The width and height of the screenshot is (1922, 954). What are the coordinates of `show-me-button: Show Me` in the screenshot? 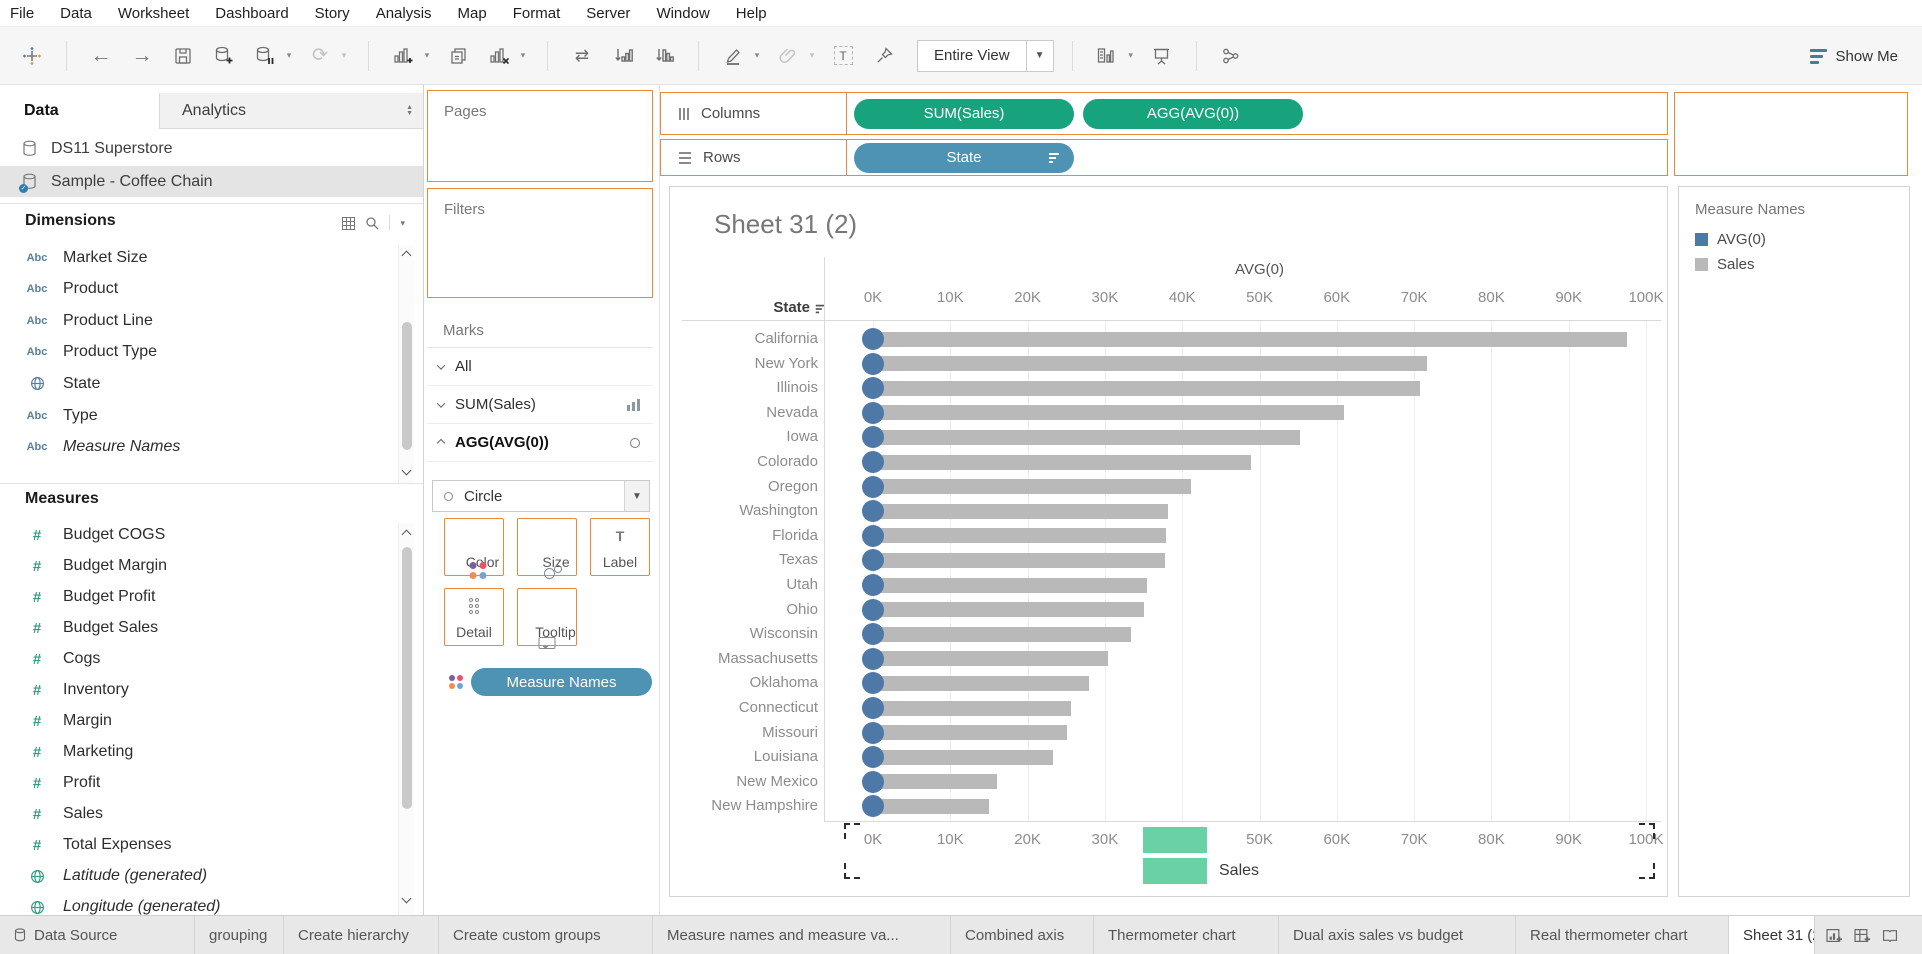 It's located at (1854, 56).